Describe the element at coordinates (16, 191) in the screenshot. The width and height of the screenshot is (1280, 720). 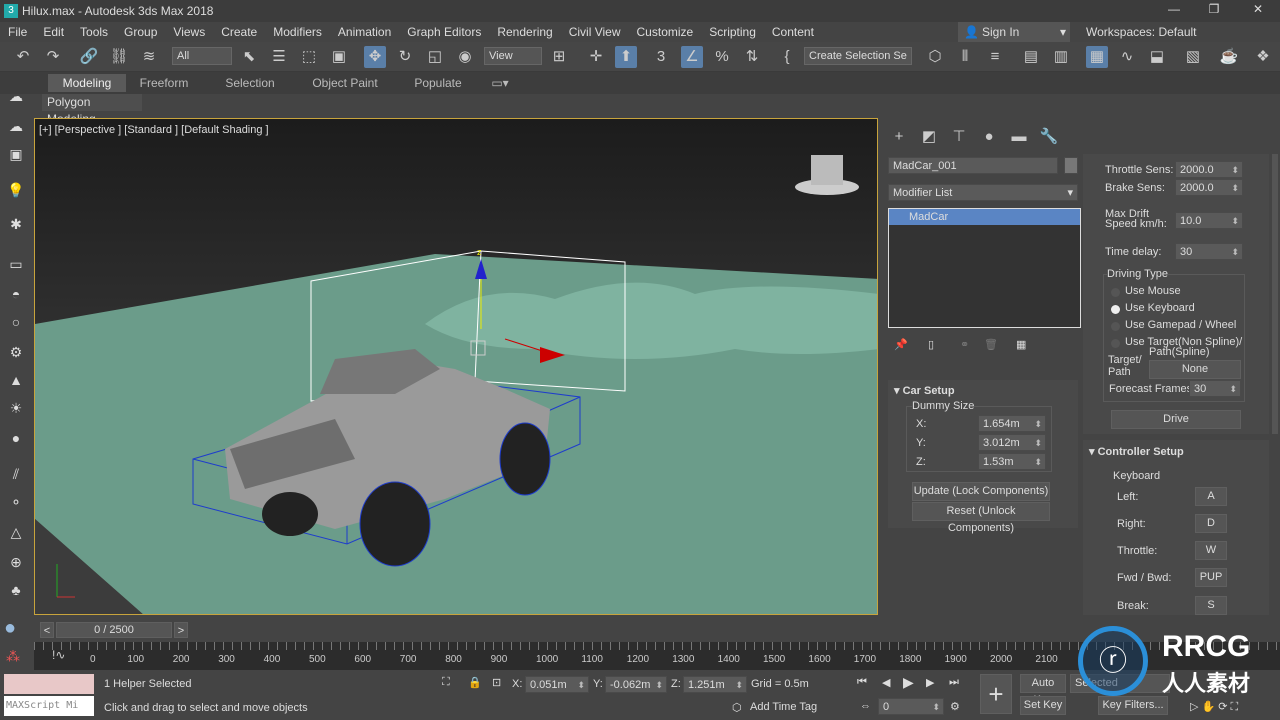
I see `light-icon: 💡` at that location.